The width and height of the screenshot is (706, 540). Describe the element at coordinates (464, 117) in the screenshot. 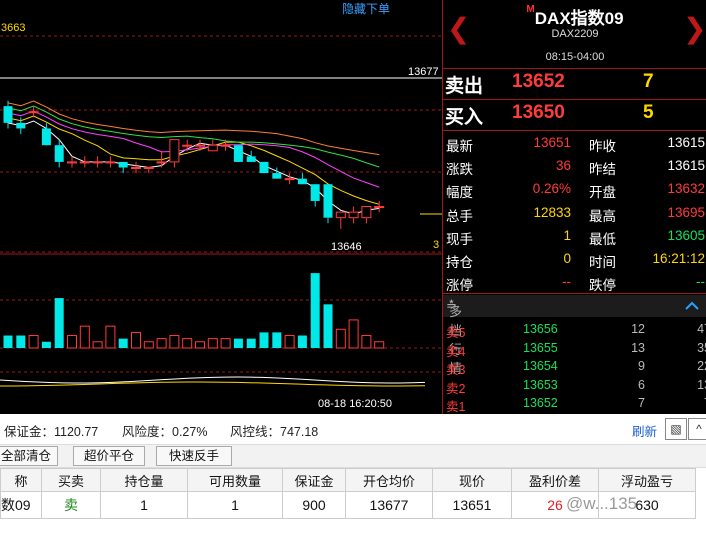

I see `buy-label: 买入` at that location.